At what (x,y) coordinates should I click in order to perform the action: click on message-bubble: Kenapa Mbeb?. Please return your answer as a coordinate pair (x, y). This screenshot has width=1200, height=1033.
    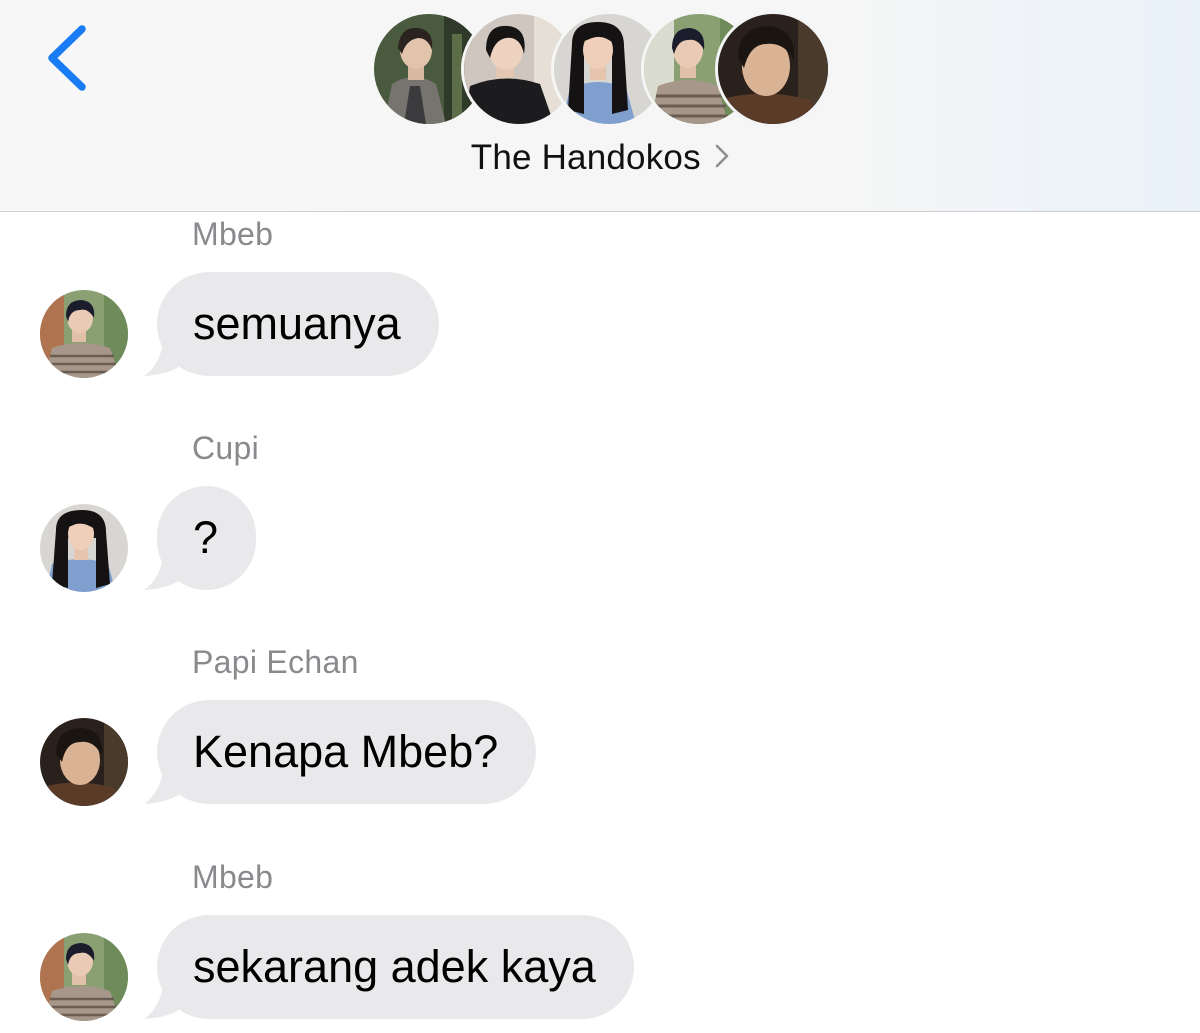
    Looking at the image, I should click on (340, 752).